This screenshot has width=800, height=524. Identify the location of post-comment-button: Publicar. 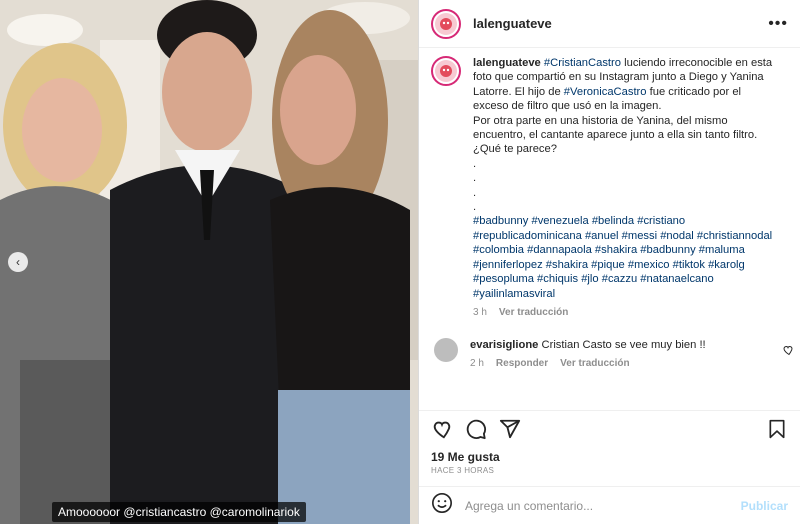
(764, 506).